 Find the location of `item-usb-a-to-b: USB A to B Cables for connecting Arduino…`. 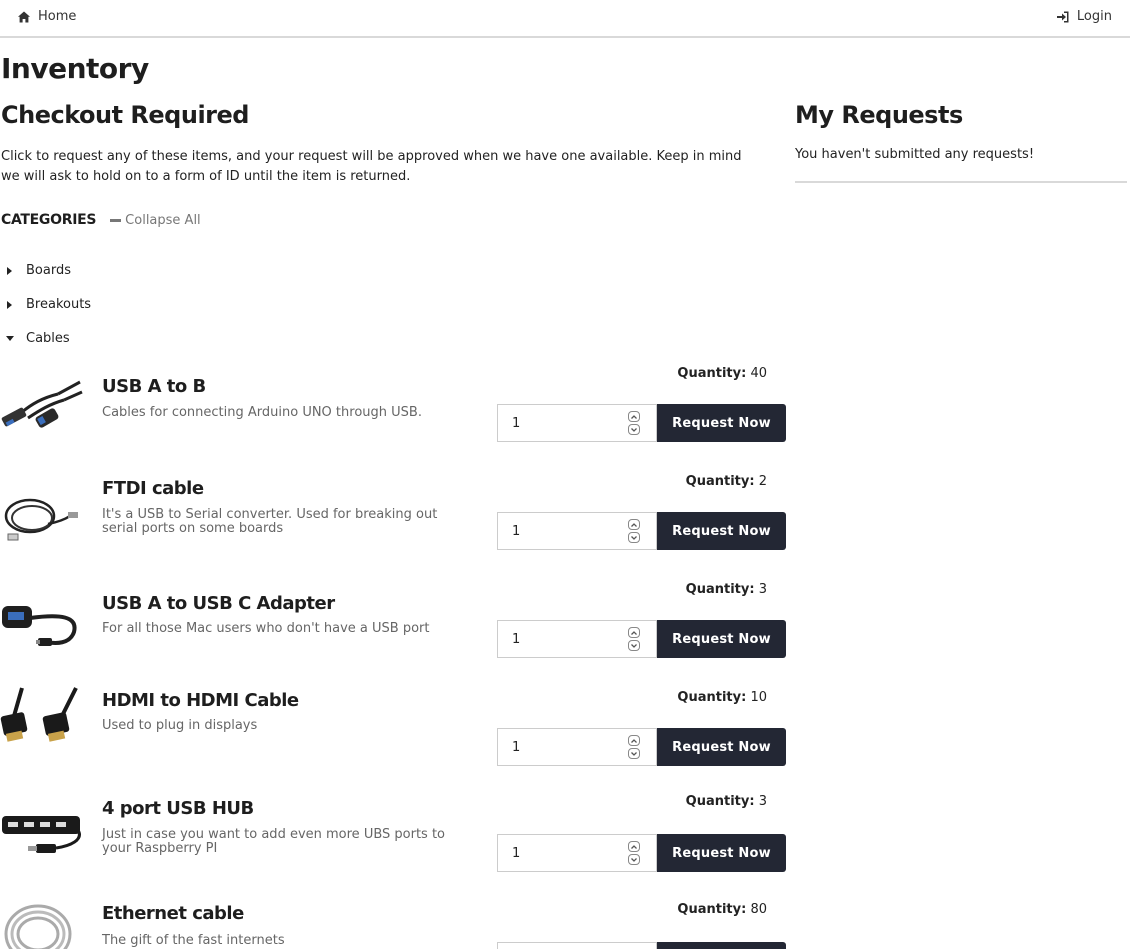

item-usb-a-to-b: USB A to B Cables for connecting Arduino… is located at coordinates (395, 412).